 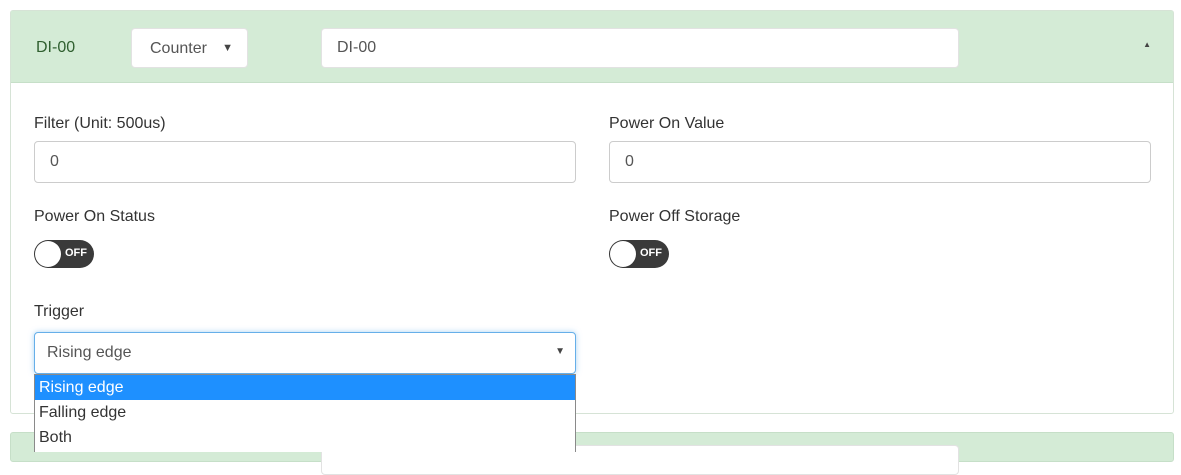 What do you see at coordinates (880, 162) in the screenshot?
I see `power-on-value-input` at bounding box center [880, 162].